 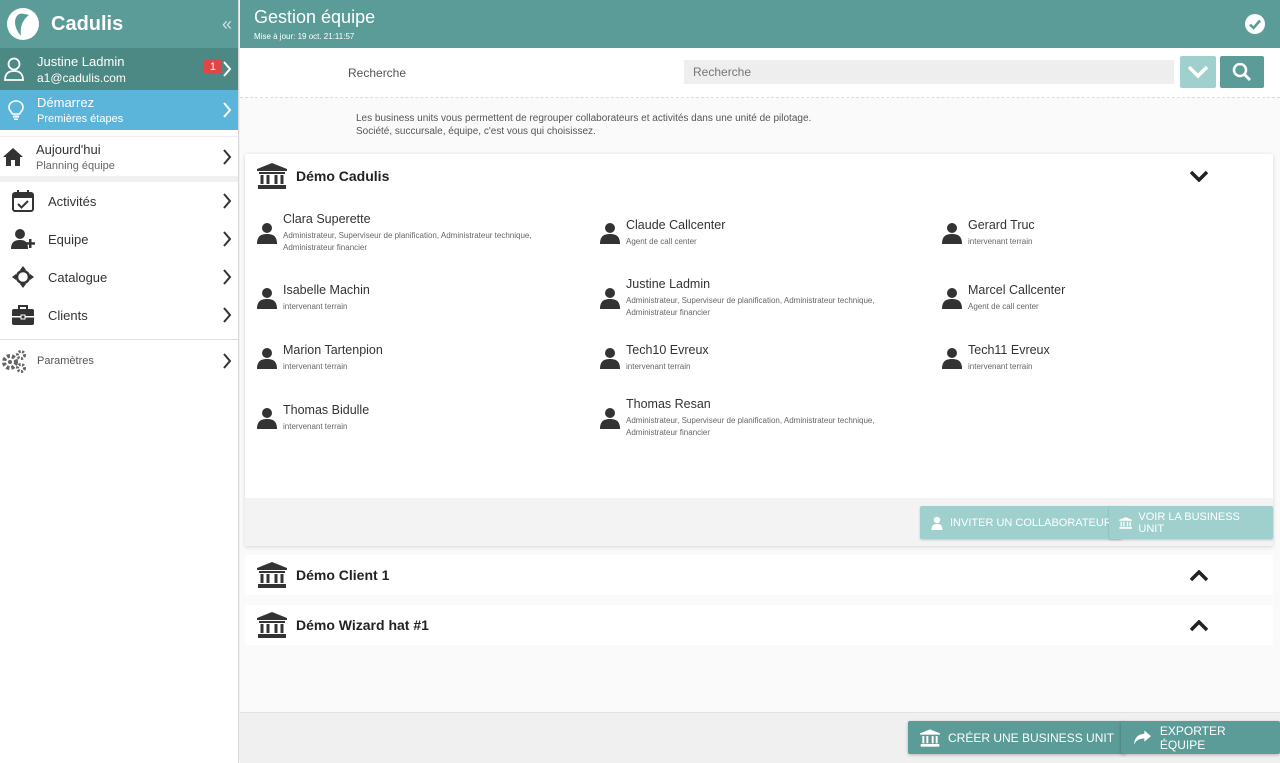 What do you see at coordinates (119, 159) in the screenshot?
I see `sidebar-item-aujourdhui: Aujourd'hui Planning équipe` at bounding box center [119, 159].